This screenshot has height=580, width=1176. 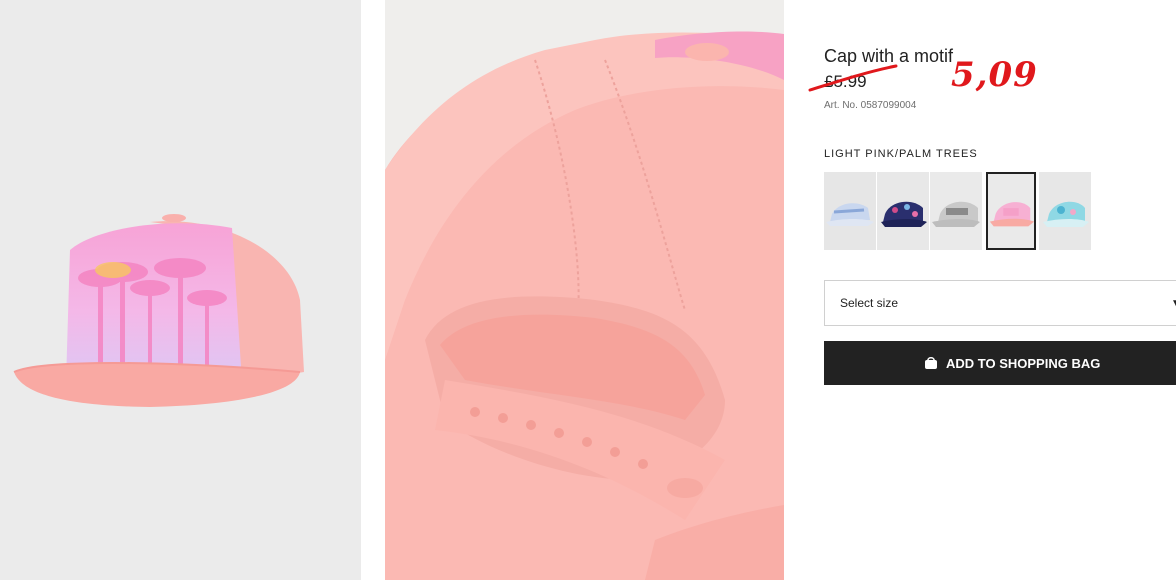 I want to click on add-to-bag-label: ADD TO SHOPPING BAG, so click(x=1023, y=363).